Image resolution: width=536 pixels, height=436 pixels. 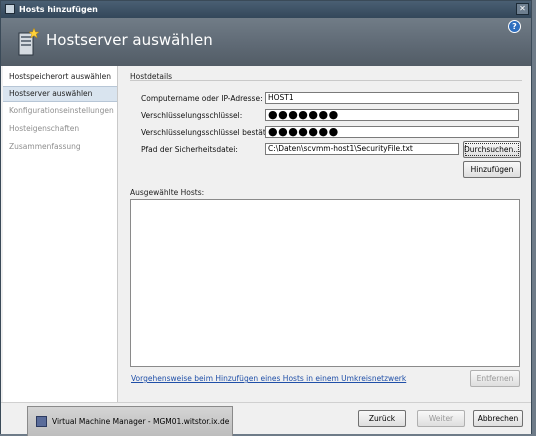 I want to click on close-button: ✕, so click(x=522, y=9).